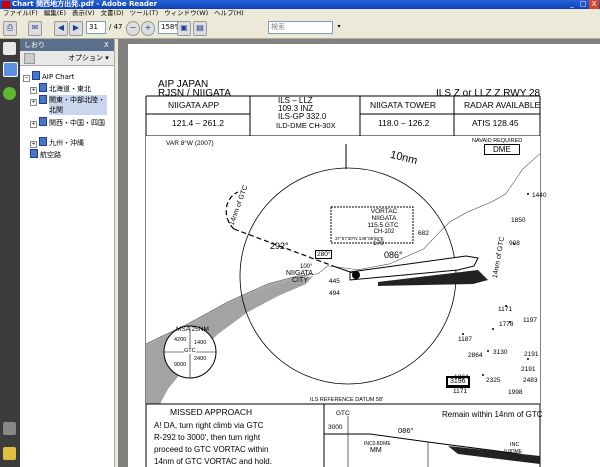  I want to click on zoom-out-icon: −, so click(133, 28).